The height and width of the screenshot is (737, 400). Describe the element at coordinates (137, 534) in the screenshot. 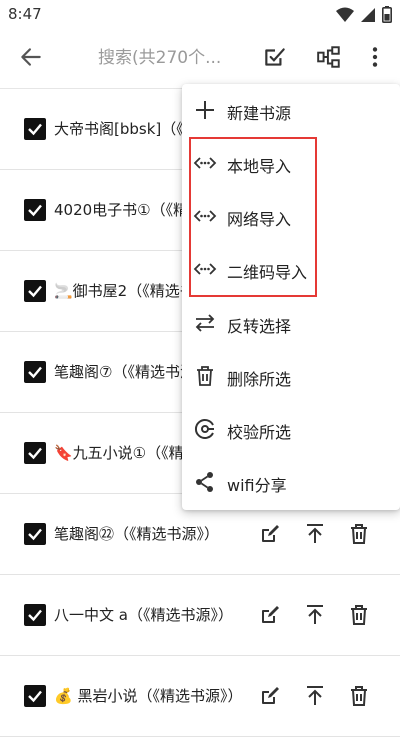

I see `source-name: 笔趣阁㉒（《精选书源》）` at that location.